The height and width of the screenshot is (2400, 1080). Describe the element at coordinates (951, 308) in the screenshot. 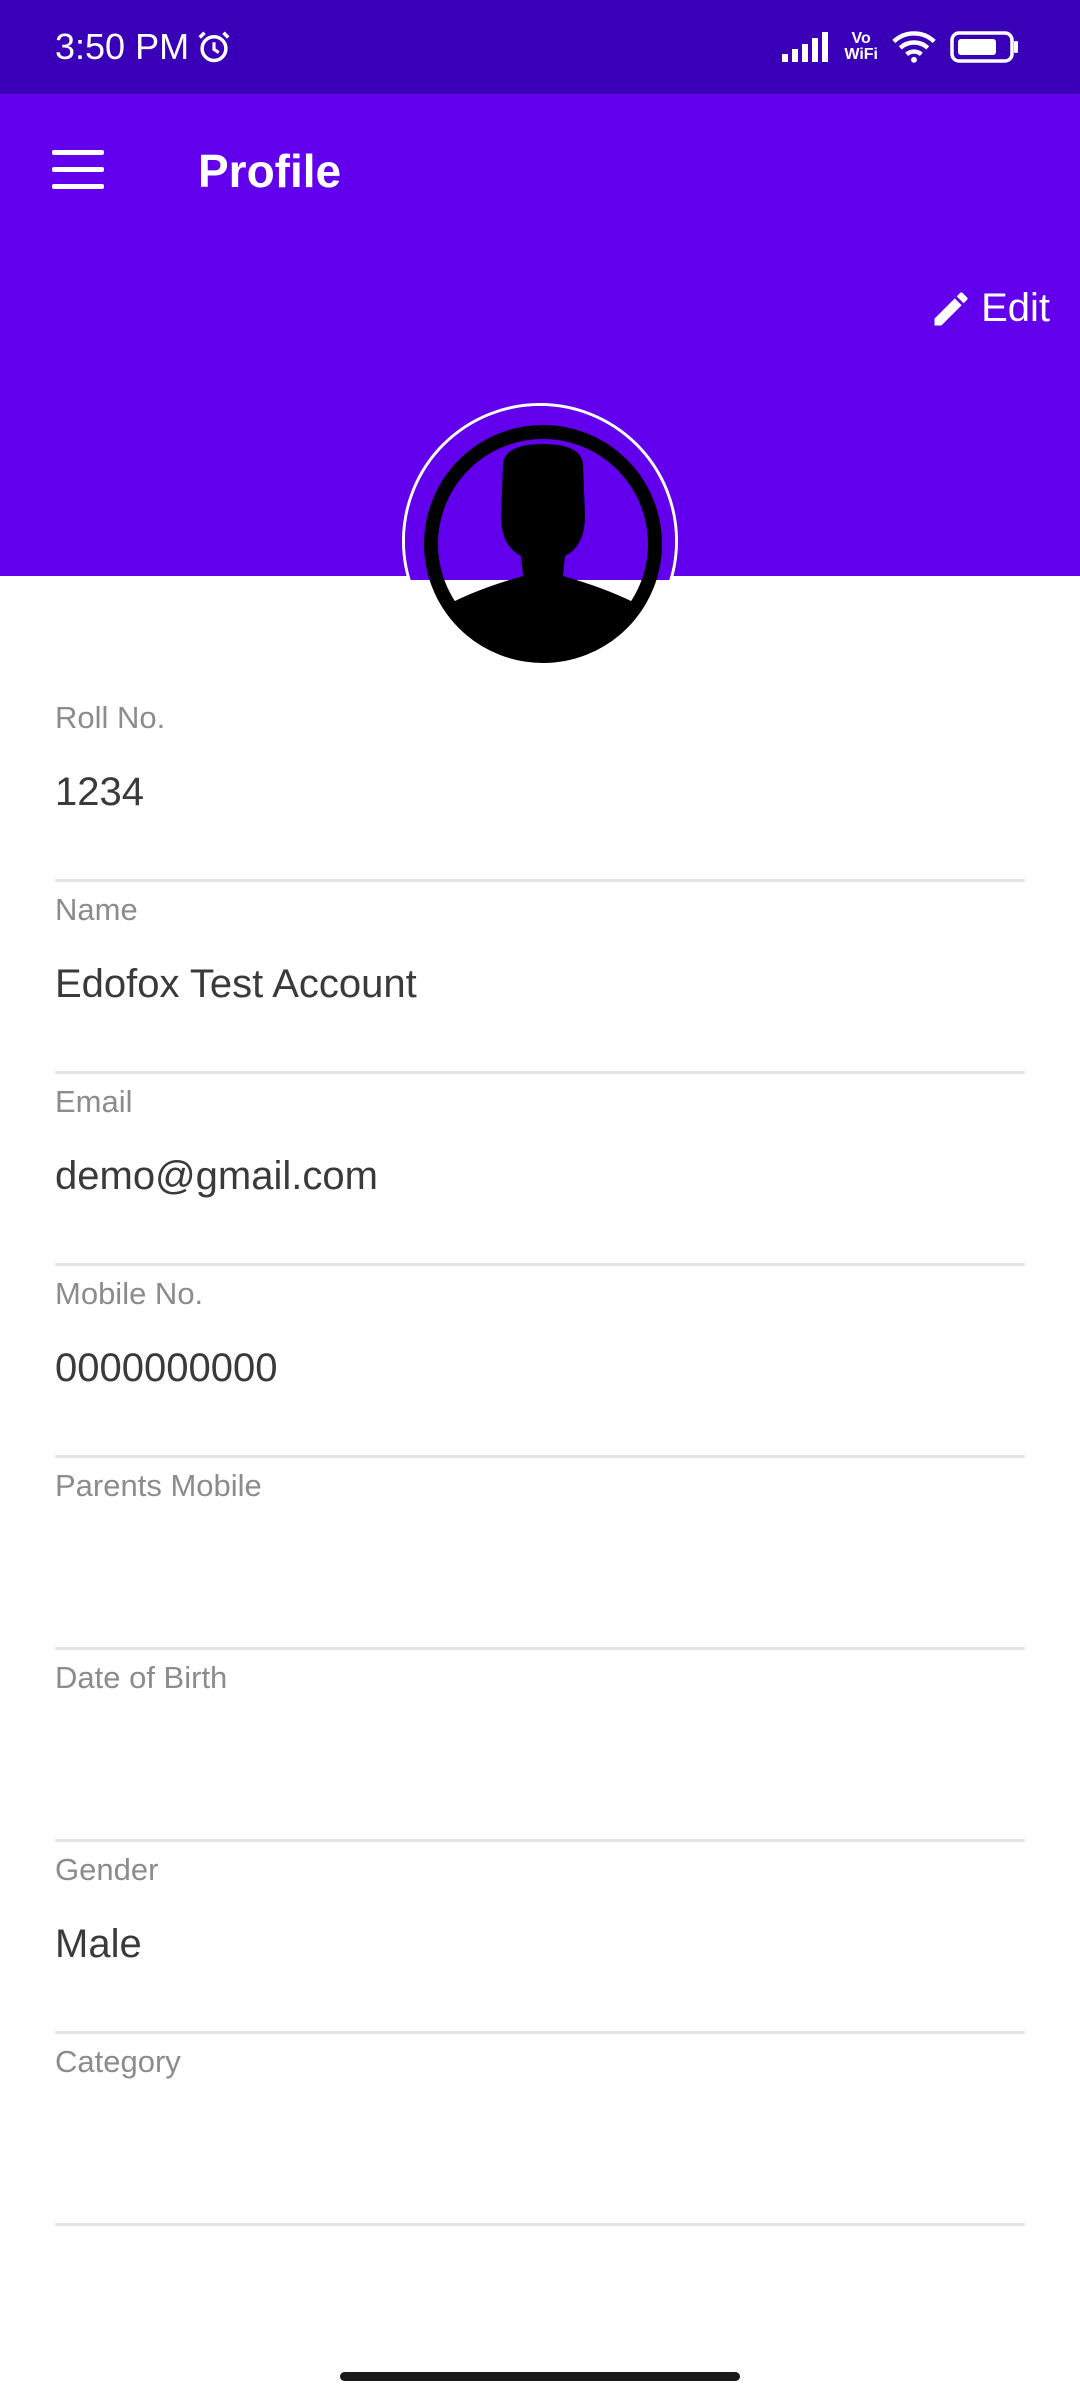

I see `pencil-icon` at that location.